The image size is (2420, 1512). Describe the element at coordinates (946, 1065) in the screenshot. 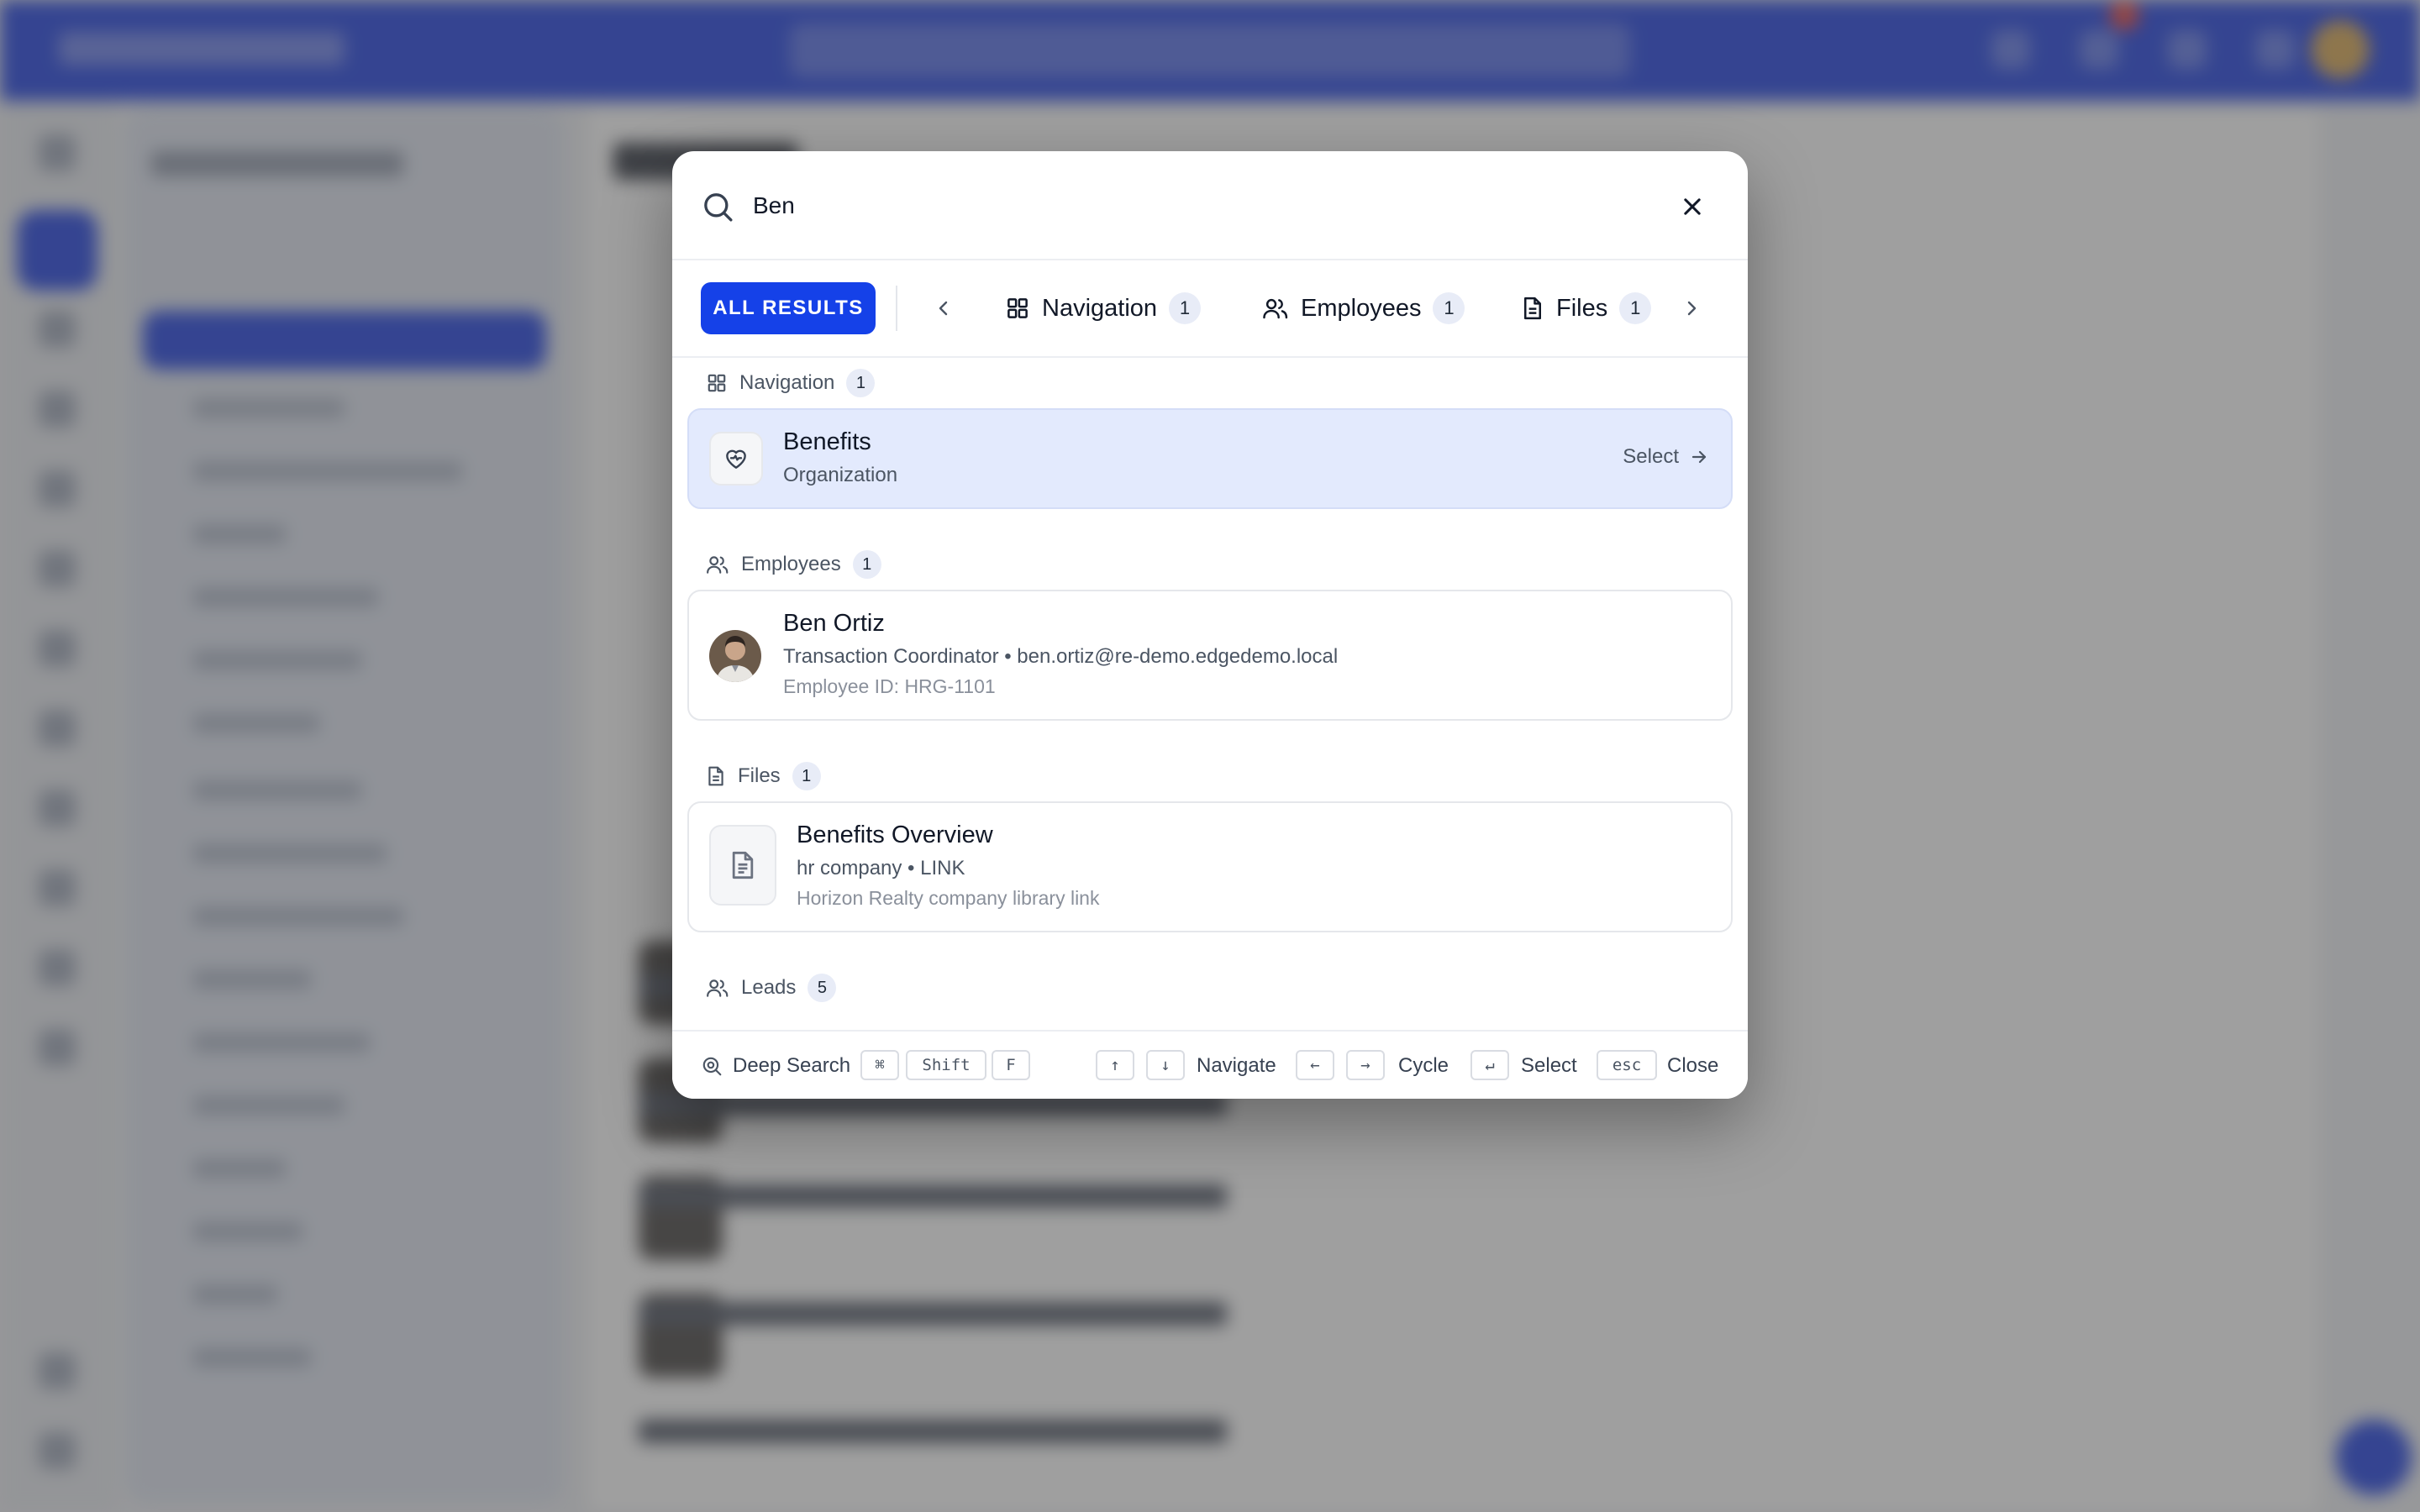

I see `kbd-shift: Shift` at that location.